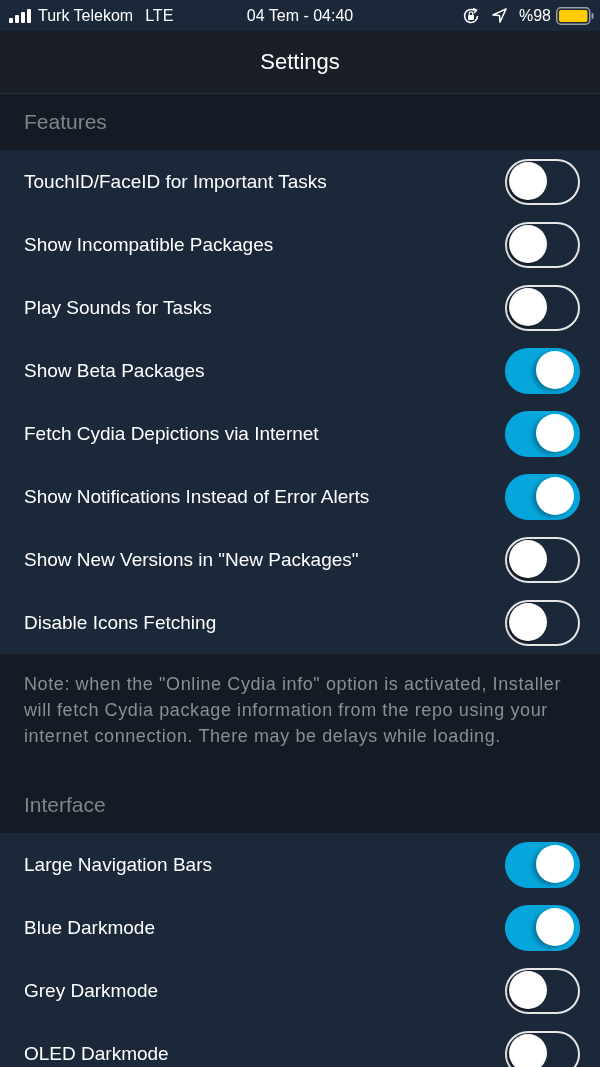 The width and height of the screenshot is (600, 1067). I want to click on setting-label: OLED Darkmode, so click(96, 1053).